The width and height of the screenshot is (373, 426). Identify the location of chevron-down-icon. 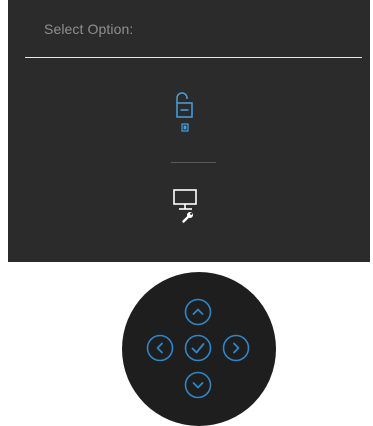
(198, 385).